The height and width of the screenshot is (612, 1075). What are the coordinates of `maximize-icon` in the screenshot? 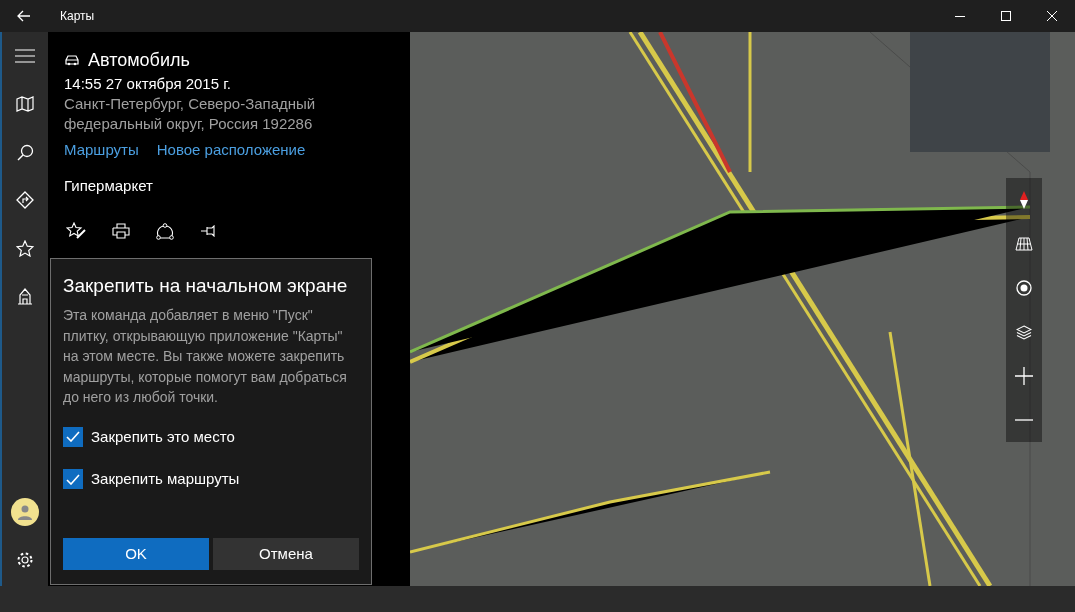 It's located at (1006, 16).